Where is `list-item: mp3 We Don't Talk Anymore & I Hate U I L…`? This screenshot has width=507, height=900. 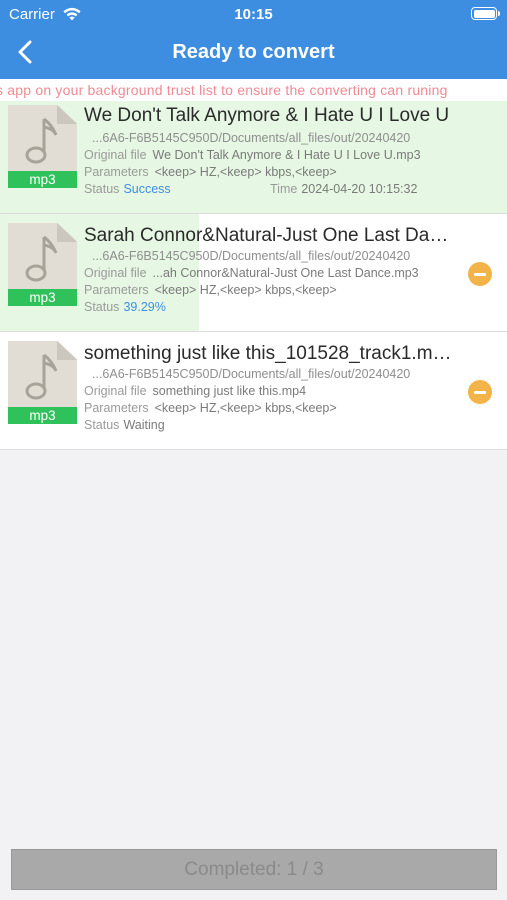
list-item: mp3 We Don't Talk Anymore & I Hate U I L… is located at coordinates (253, 157).